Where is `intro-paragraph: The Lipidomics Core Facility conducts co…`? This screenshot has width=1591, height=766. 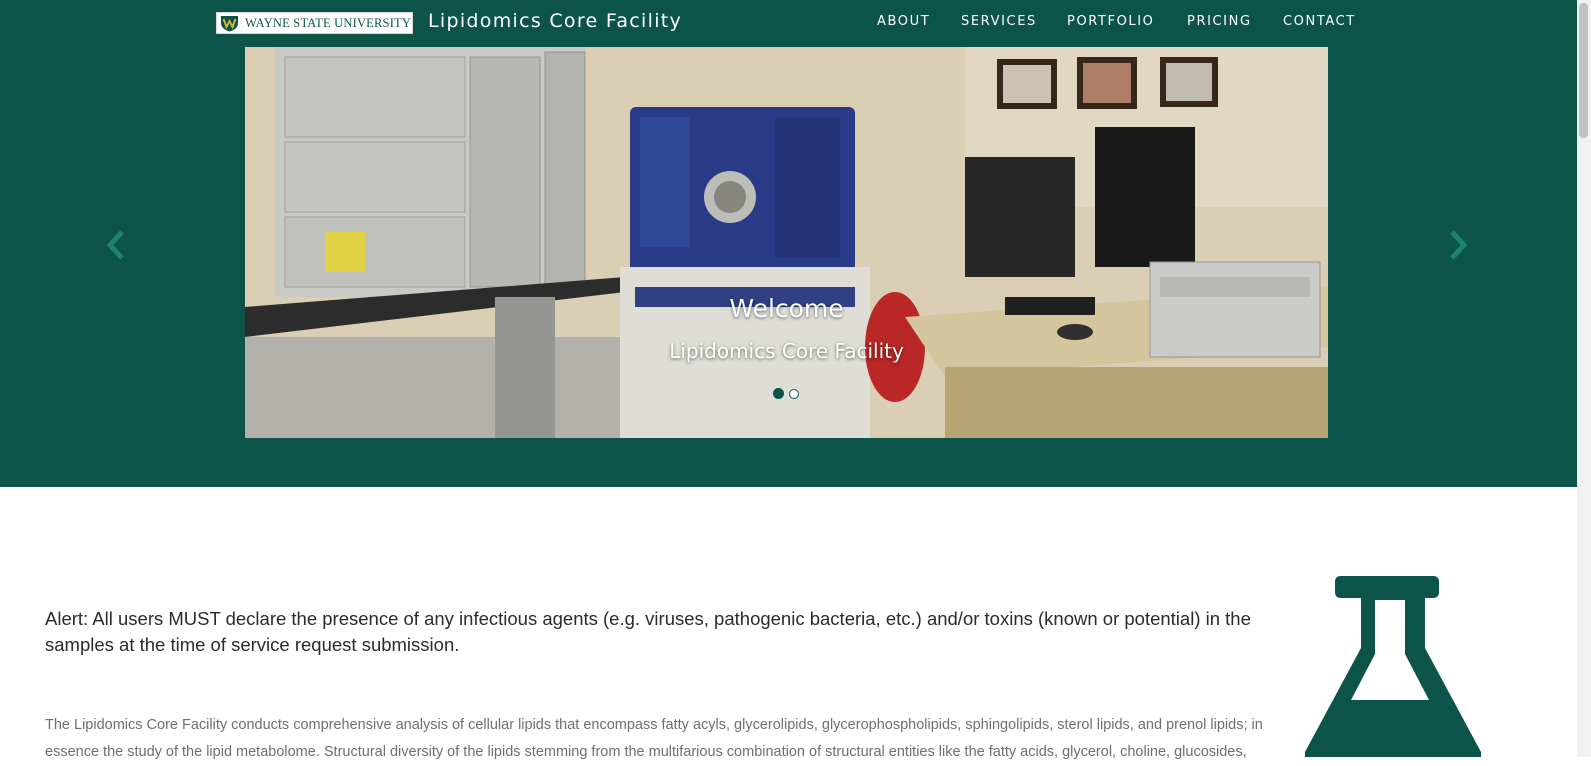
intro-paragraph: The Lipidomics Core Facility conducts co… is located at coordinates (654, 738).